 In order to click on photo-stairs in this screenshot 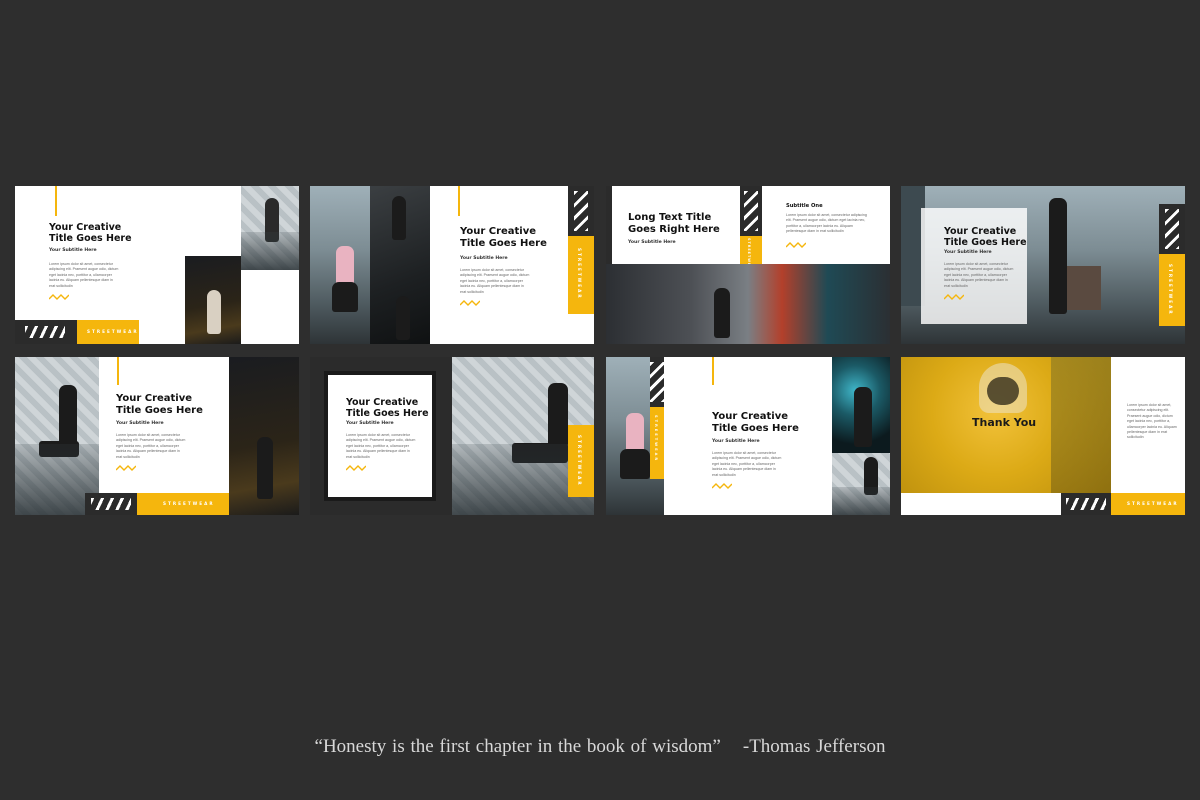, I will do `click(400, 265)`.